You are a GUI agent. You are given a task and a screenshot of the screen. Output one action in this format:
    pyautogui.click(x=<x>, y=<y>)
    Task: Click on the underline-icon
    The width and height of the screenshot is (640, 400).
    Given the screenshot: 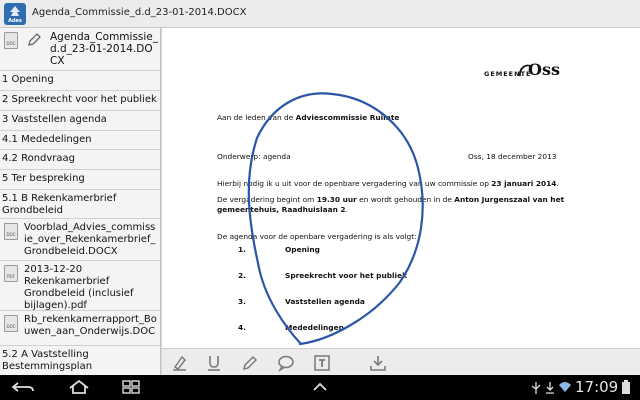 What is the action you would take?
    pyautogui.click(x=214, y=363)
    